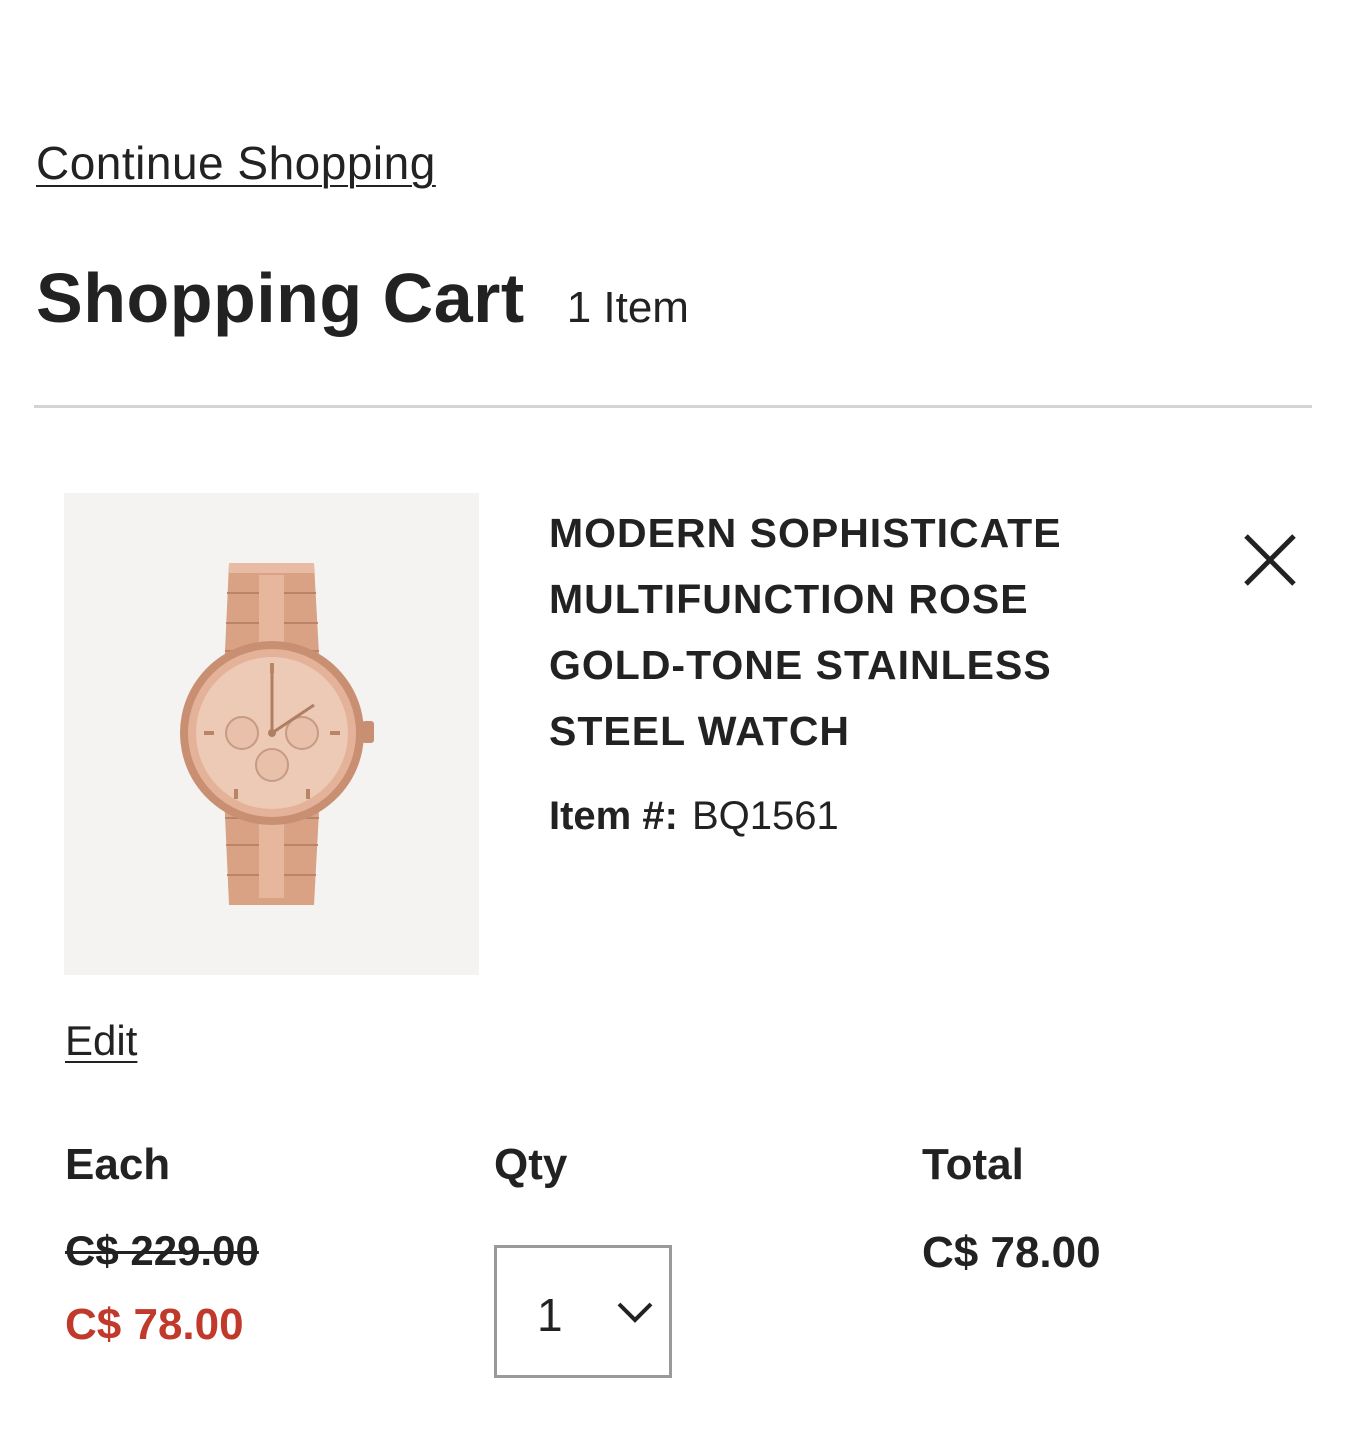 The width and height of the screenshot is (1346, 1440). I want to click on total-price: C$ 78.00, so click(1011, 1252).